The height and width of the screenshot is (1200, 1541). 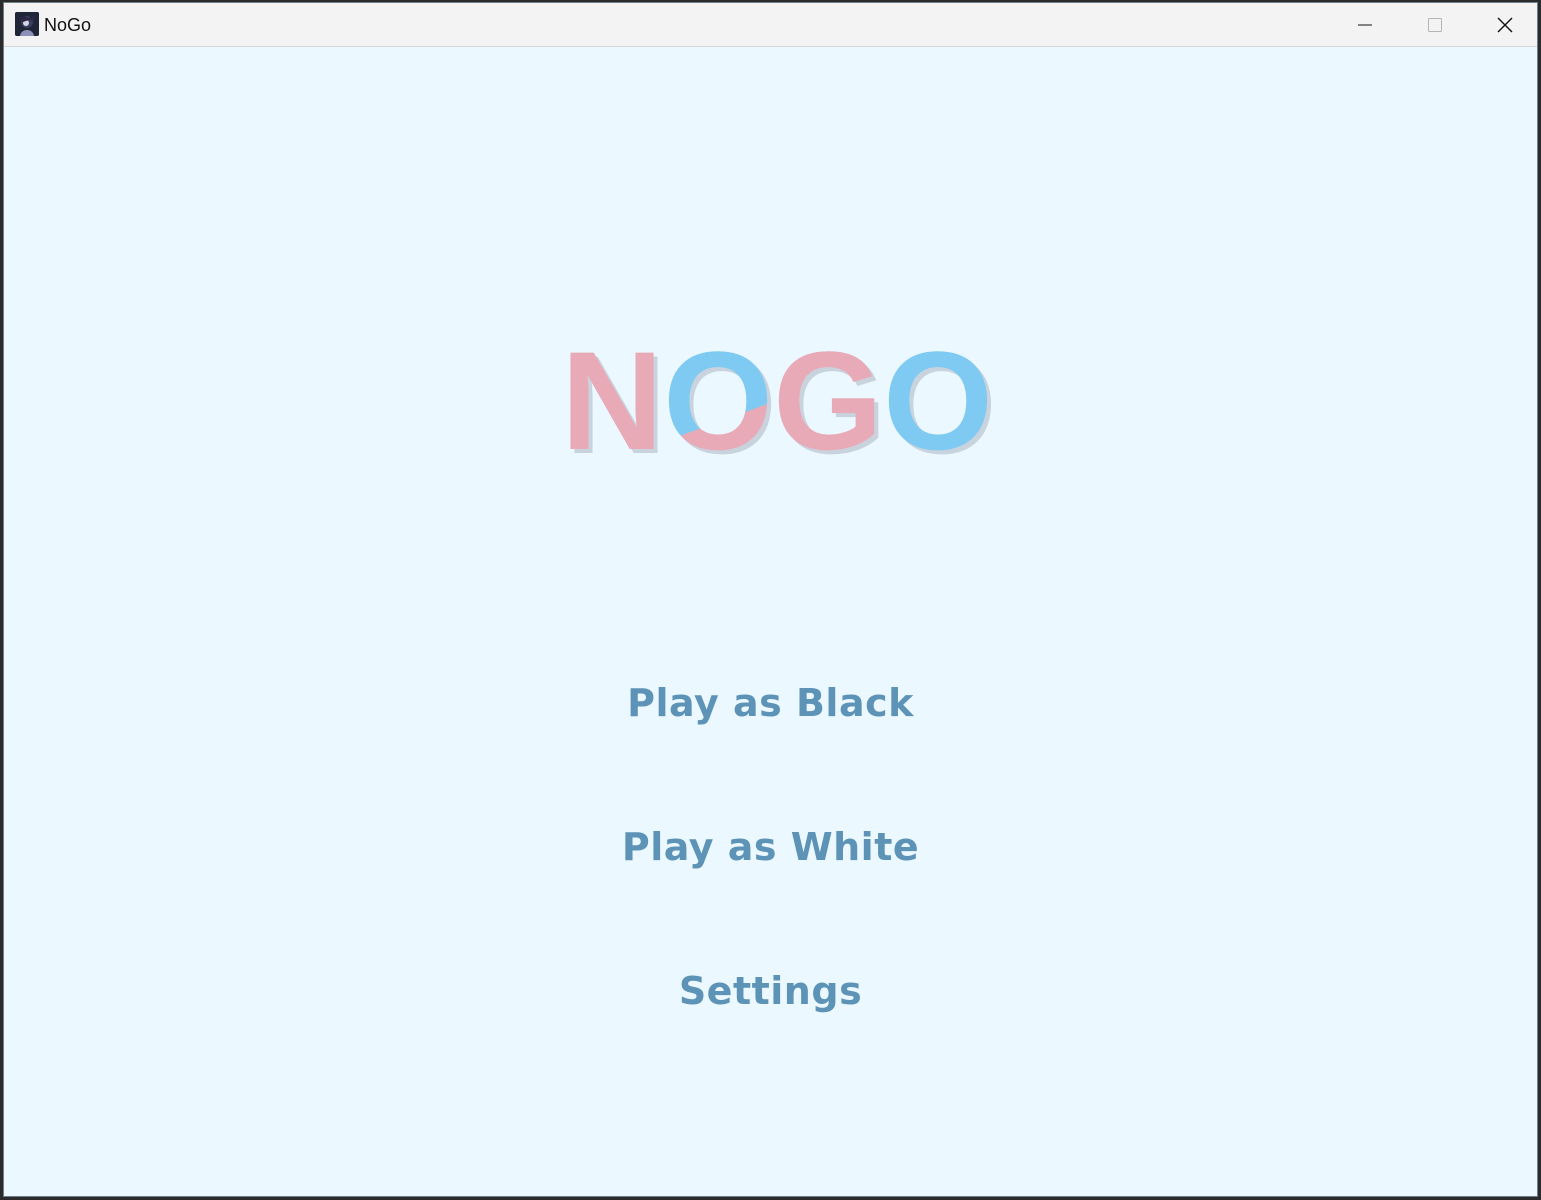 What do you see at coordinates (770, 25) in the screenshot?
I see `title-bar: NoGo` at bounding box center [770, 25].